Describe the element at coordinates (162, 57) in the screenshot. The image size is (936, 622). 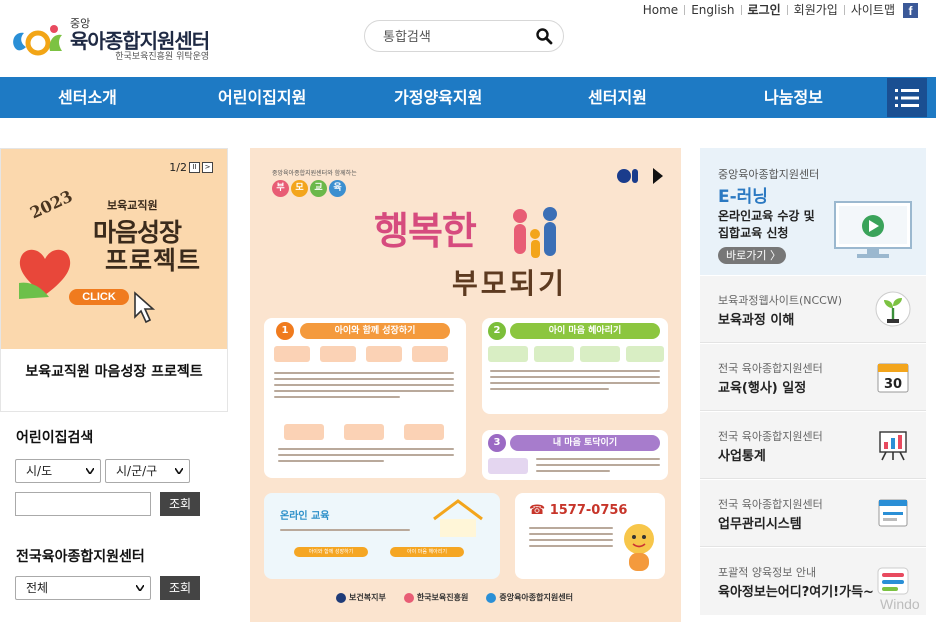
I see `logo-sub-text: 한국보육진흥원 위탁운영` at that location.